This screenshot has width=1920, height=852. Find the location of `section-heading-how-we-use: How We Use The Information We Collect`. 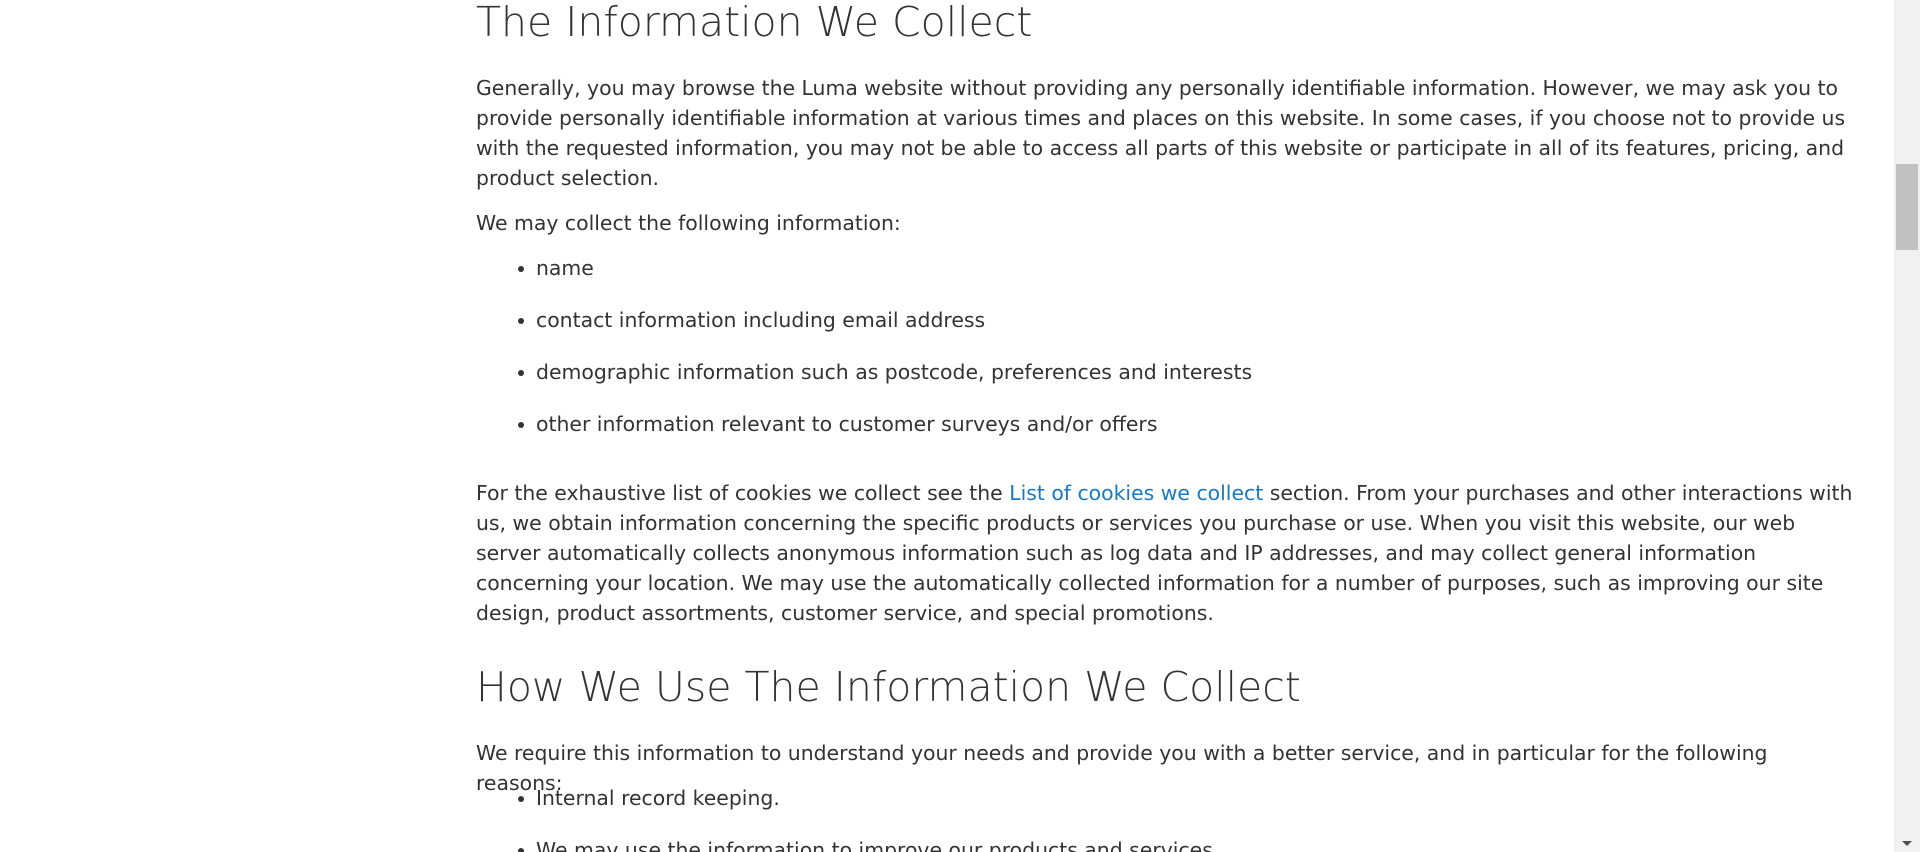

section-heading-how-we-use: How We Use The Information We Collect is located at coordinates (888, 687).